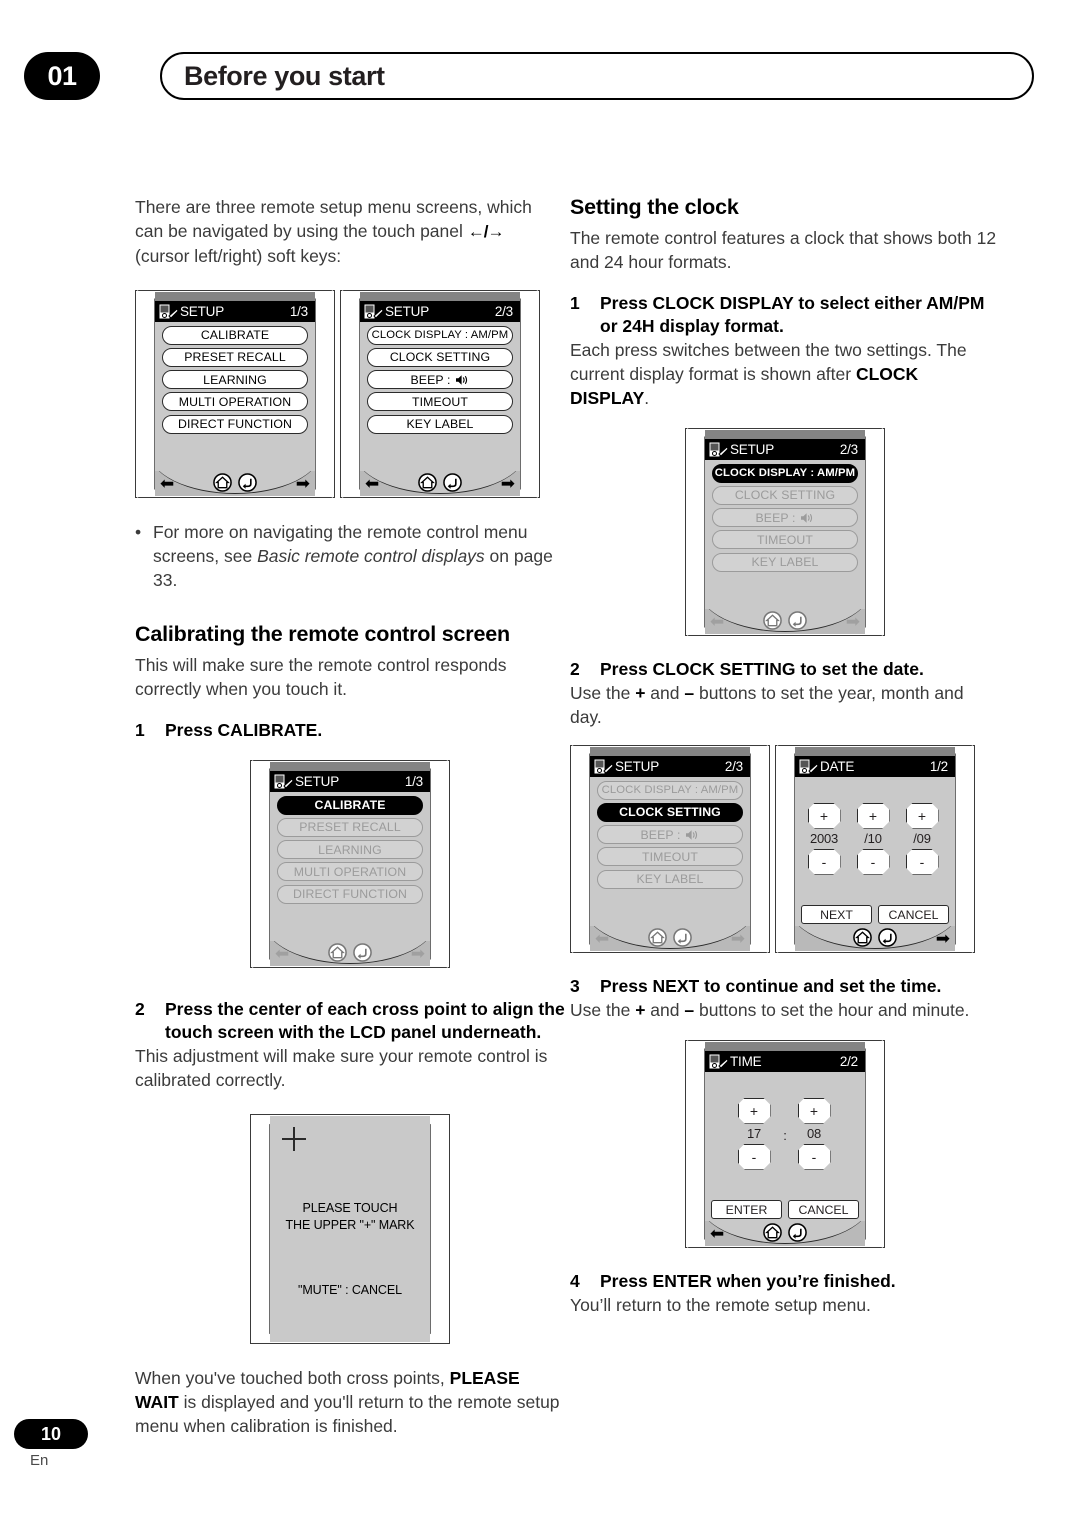 This screenshot has height=1523, width=1080. I want to click on plus-symbol: +, so click(640, 693).